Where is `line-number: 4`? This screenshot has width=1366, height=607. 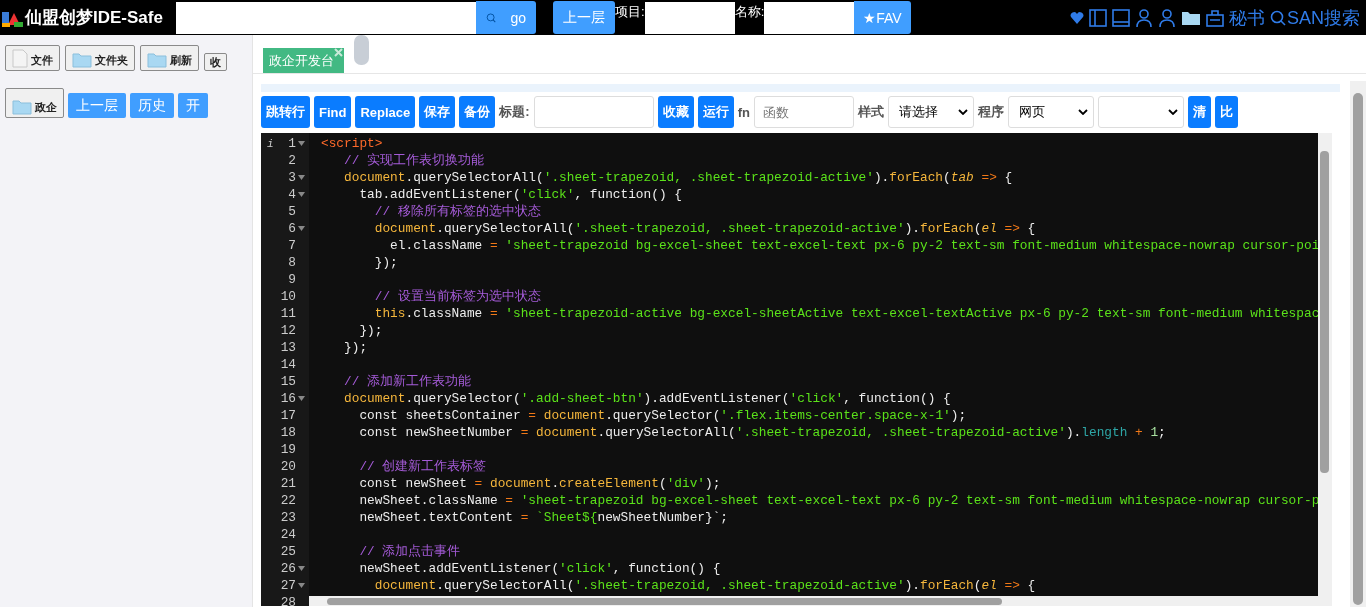
line-number: 4 is located at coordinates (292, 194).